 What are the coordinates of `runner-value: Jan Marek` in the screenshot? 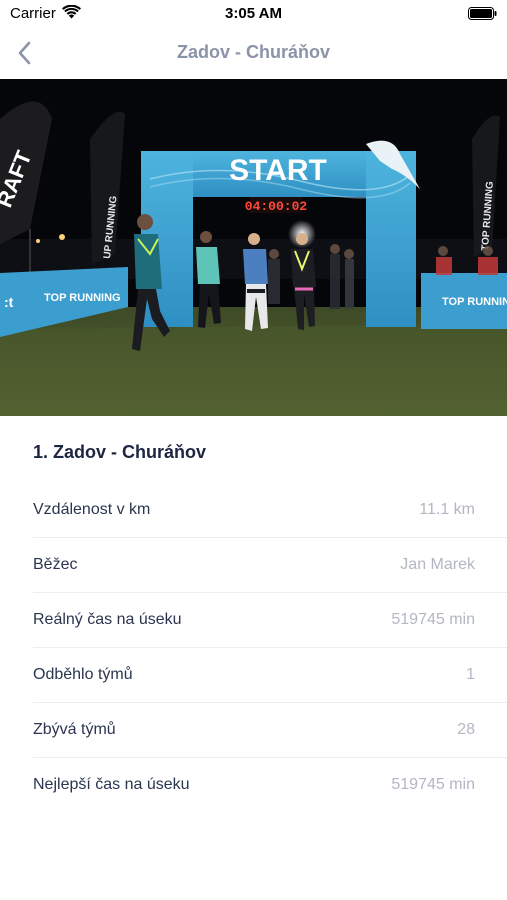 It's located at (437, 564).